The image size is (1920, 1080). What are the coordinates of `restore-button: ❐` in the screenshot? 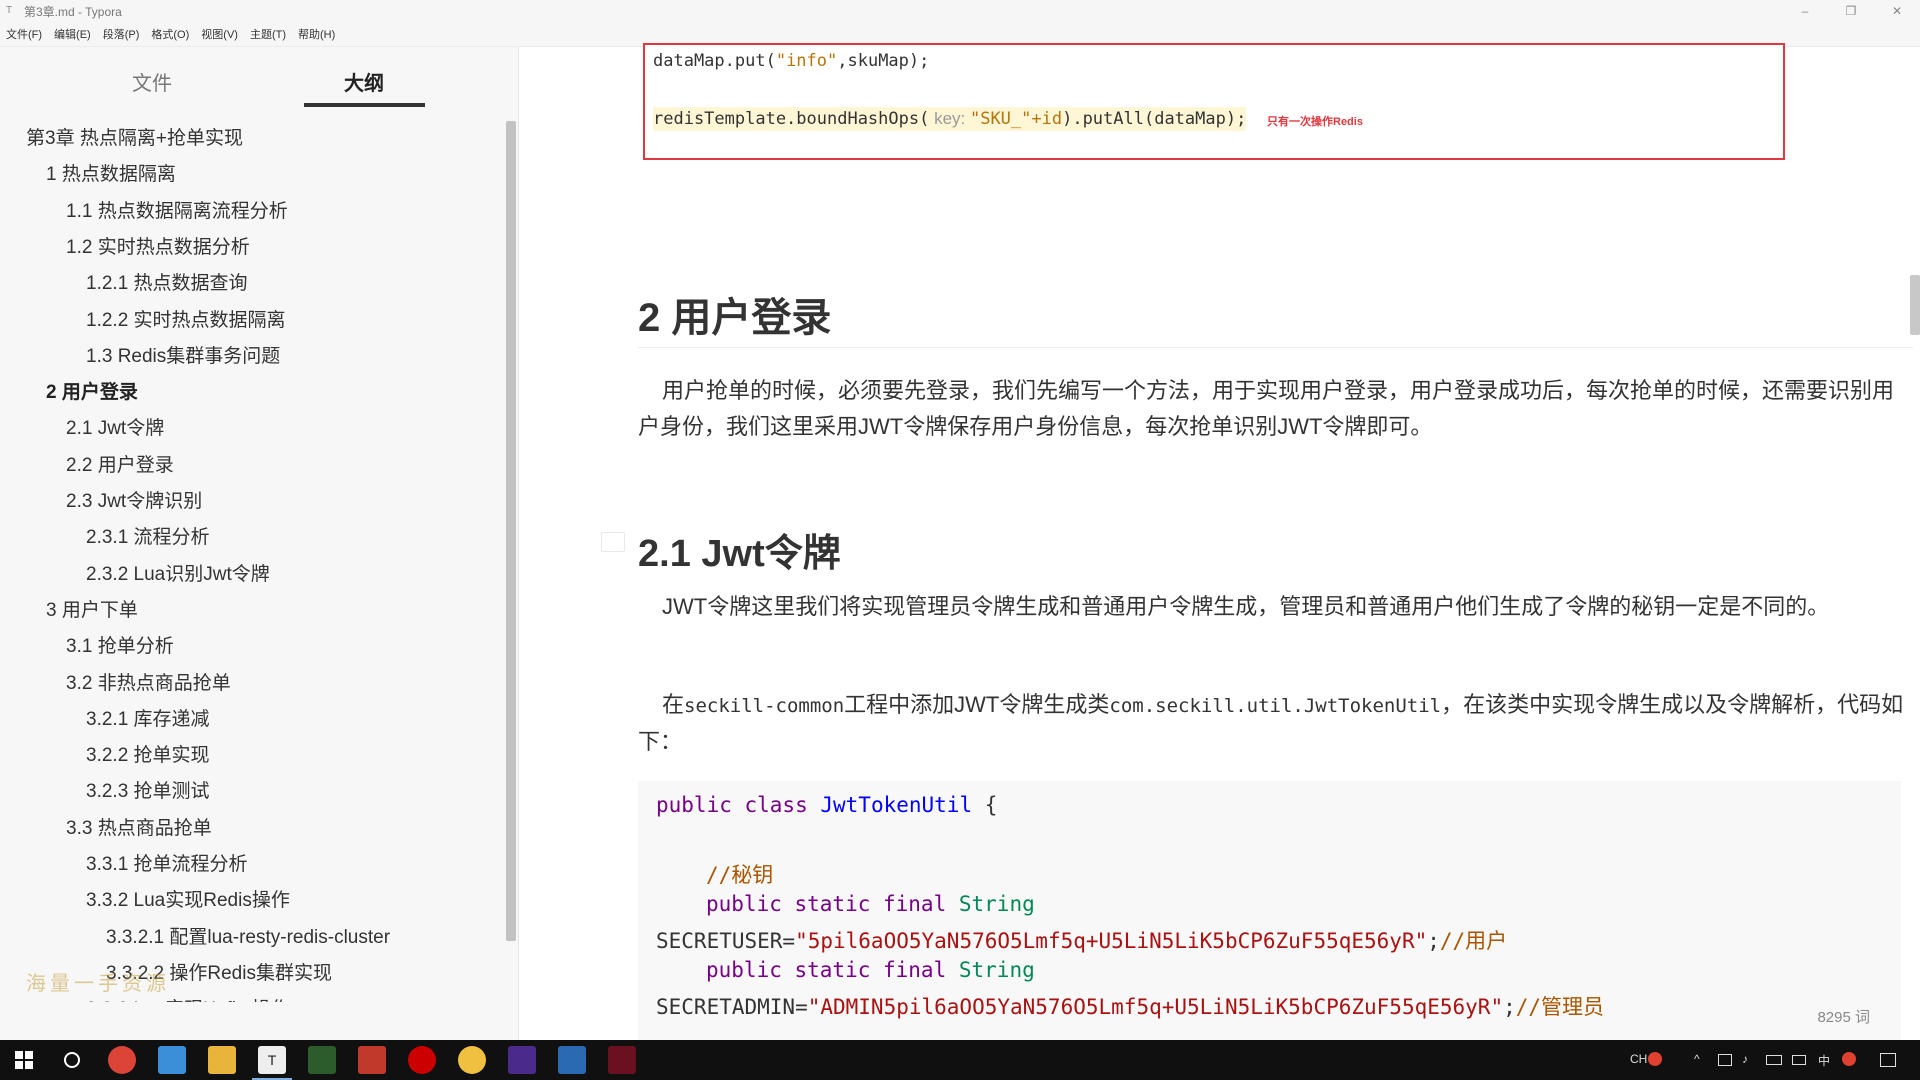 It's located at (1851, 11).